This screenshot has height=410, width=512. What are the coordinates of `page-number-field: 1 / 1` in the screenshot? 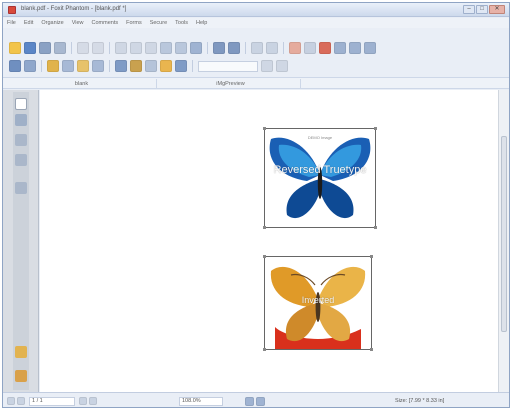 It's located at (52, 401).